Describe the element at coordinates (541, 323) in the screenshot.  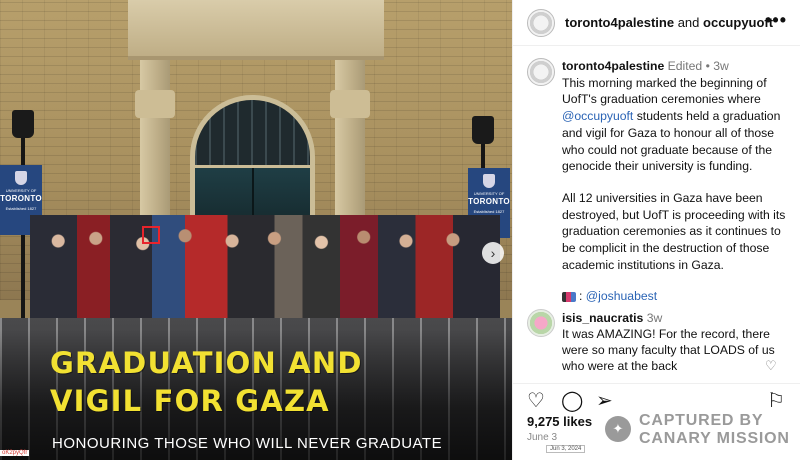
I see `commenter-avatar` at that location.